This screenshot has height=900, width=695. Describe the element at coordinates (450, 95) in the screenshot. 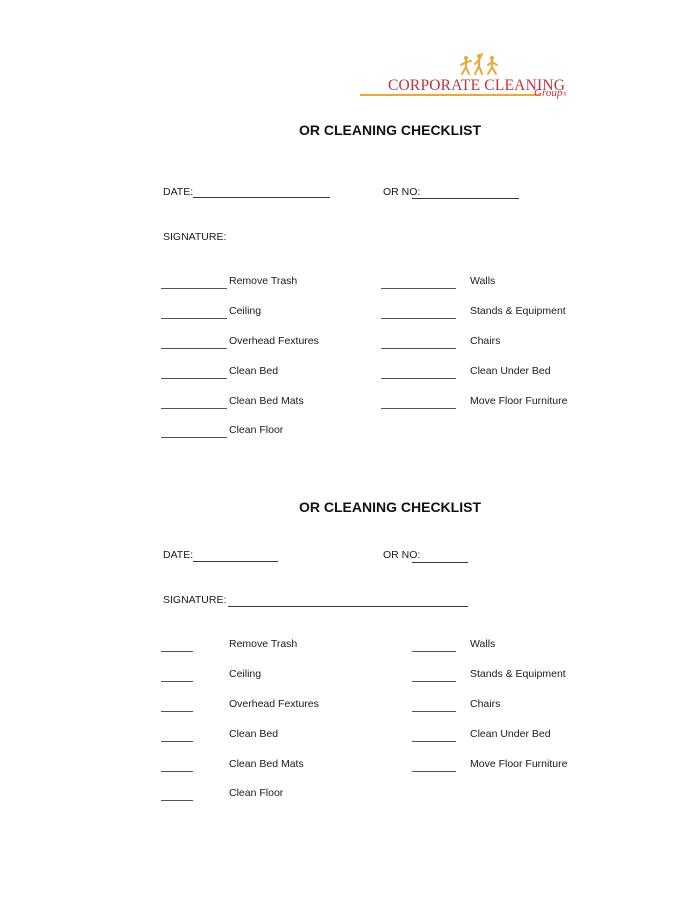

I see `logo-underline` at that location.